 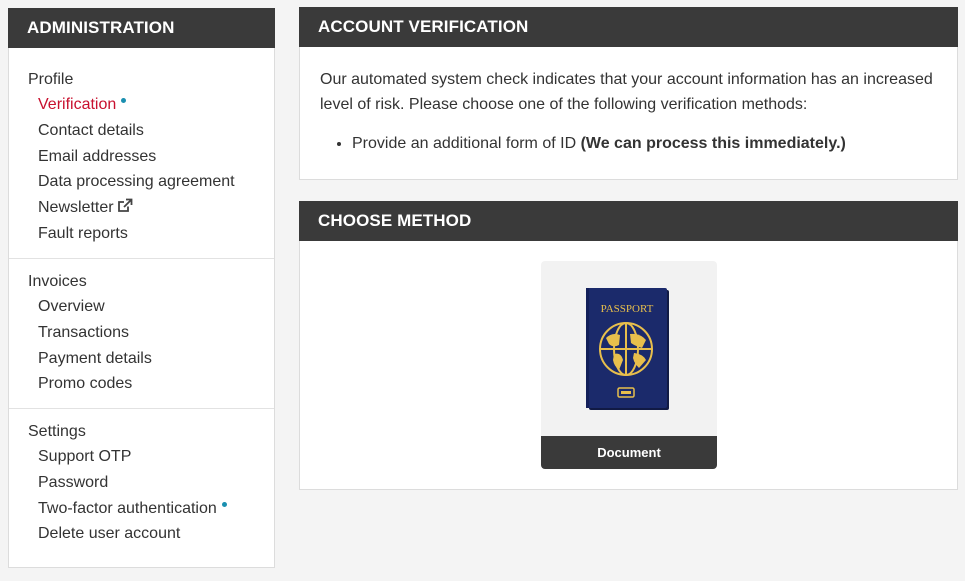 I want to click on option-emphasis: (We can process this immediately.), so click(x=713, y=143).